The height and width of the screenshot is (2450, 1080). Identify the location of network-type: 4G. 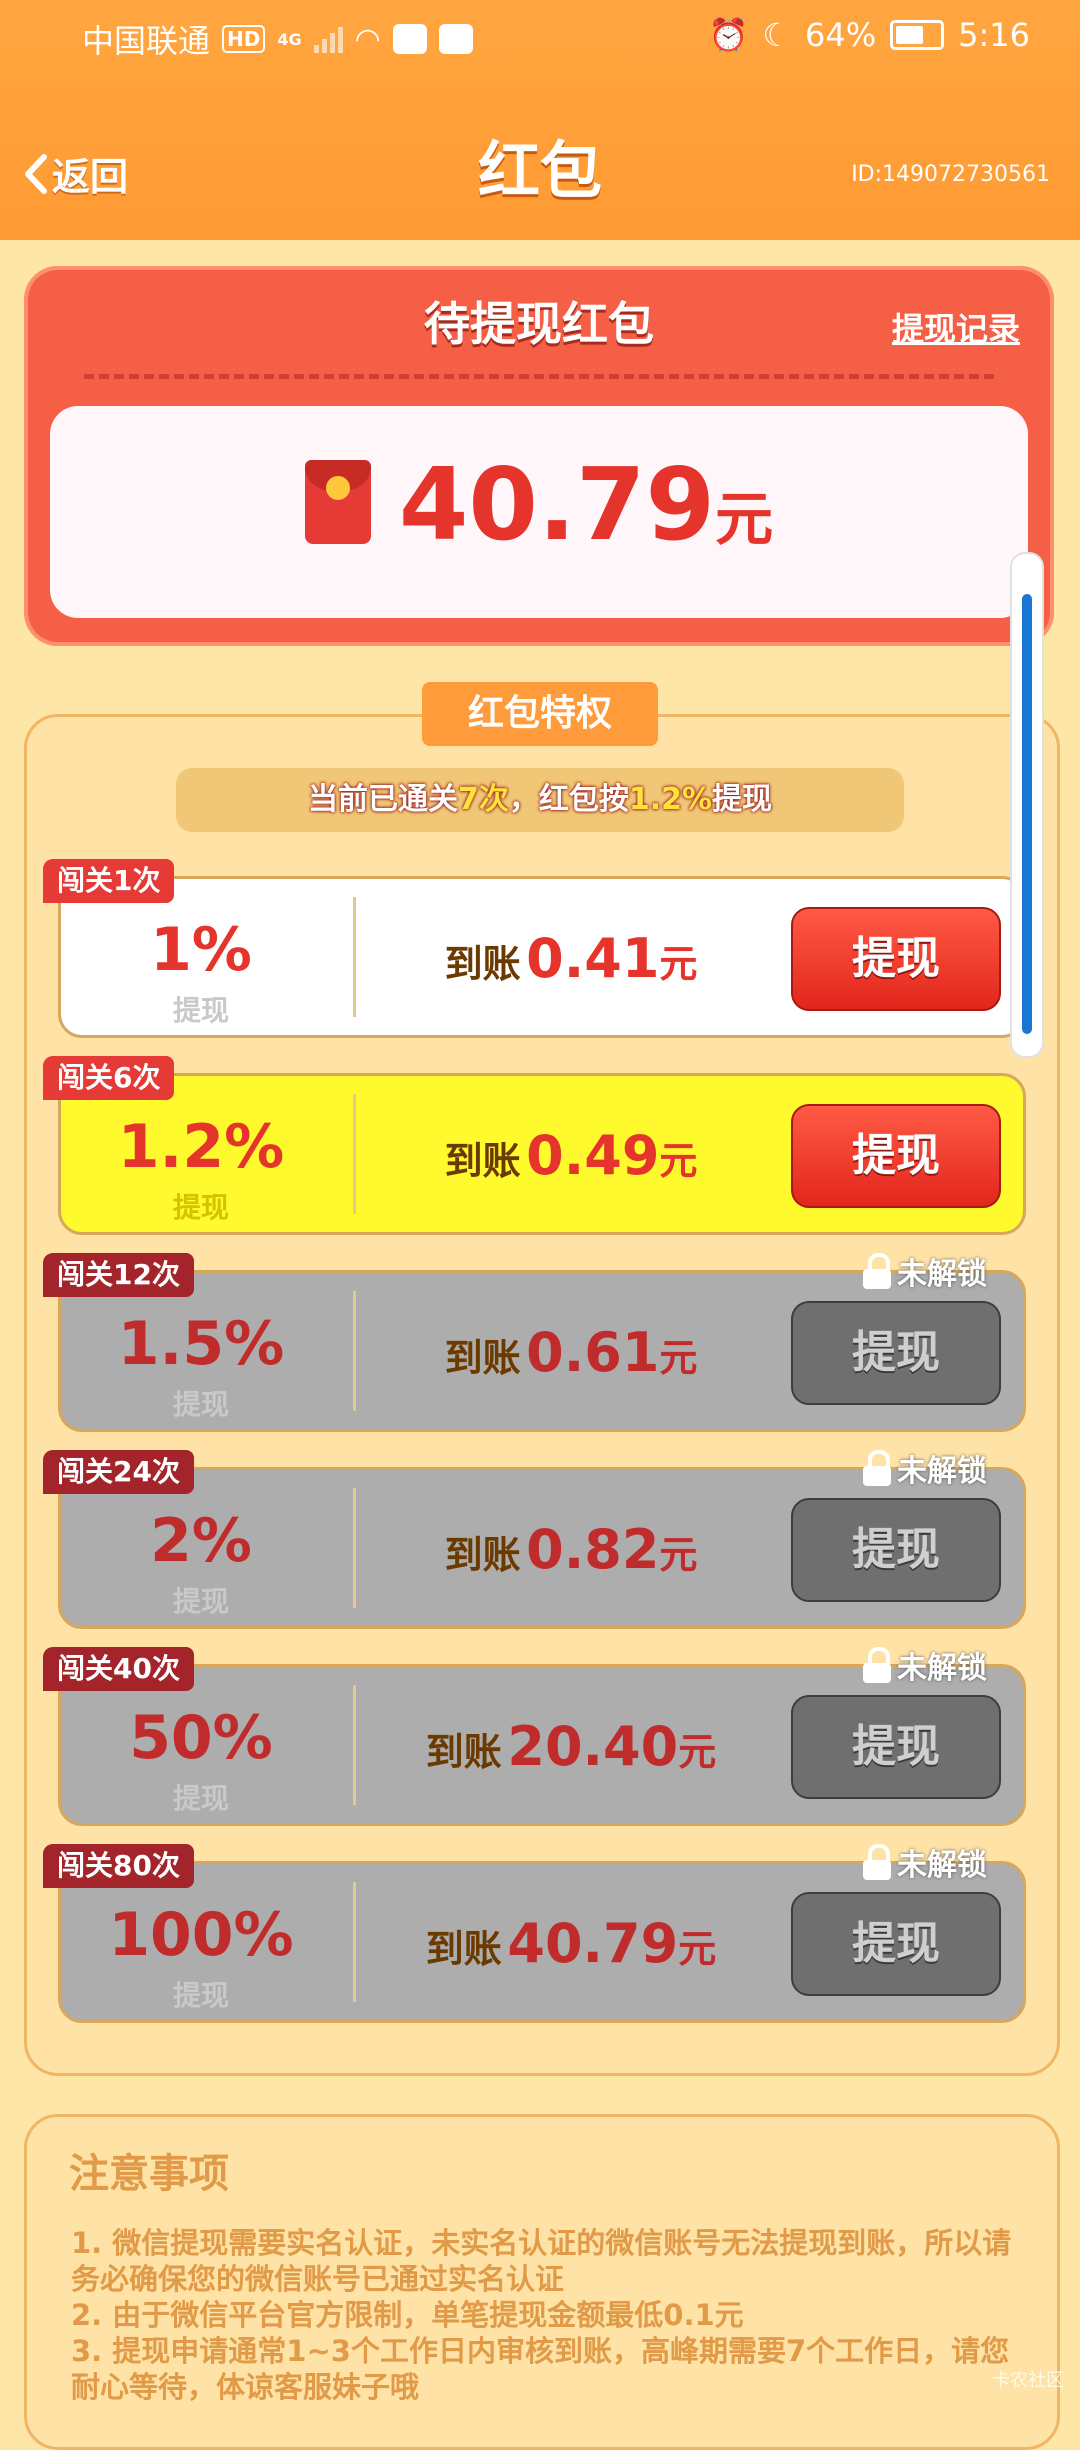
(289, 39).